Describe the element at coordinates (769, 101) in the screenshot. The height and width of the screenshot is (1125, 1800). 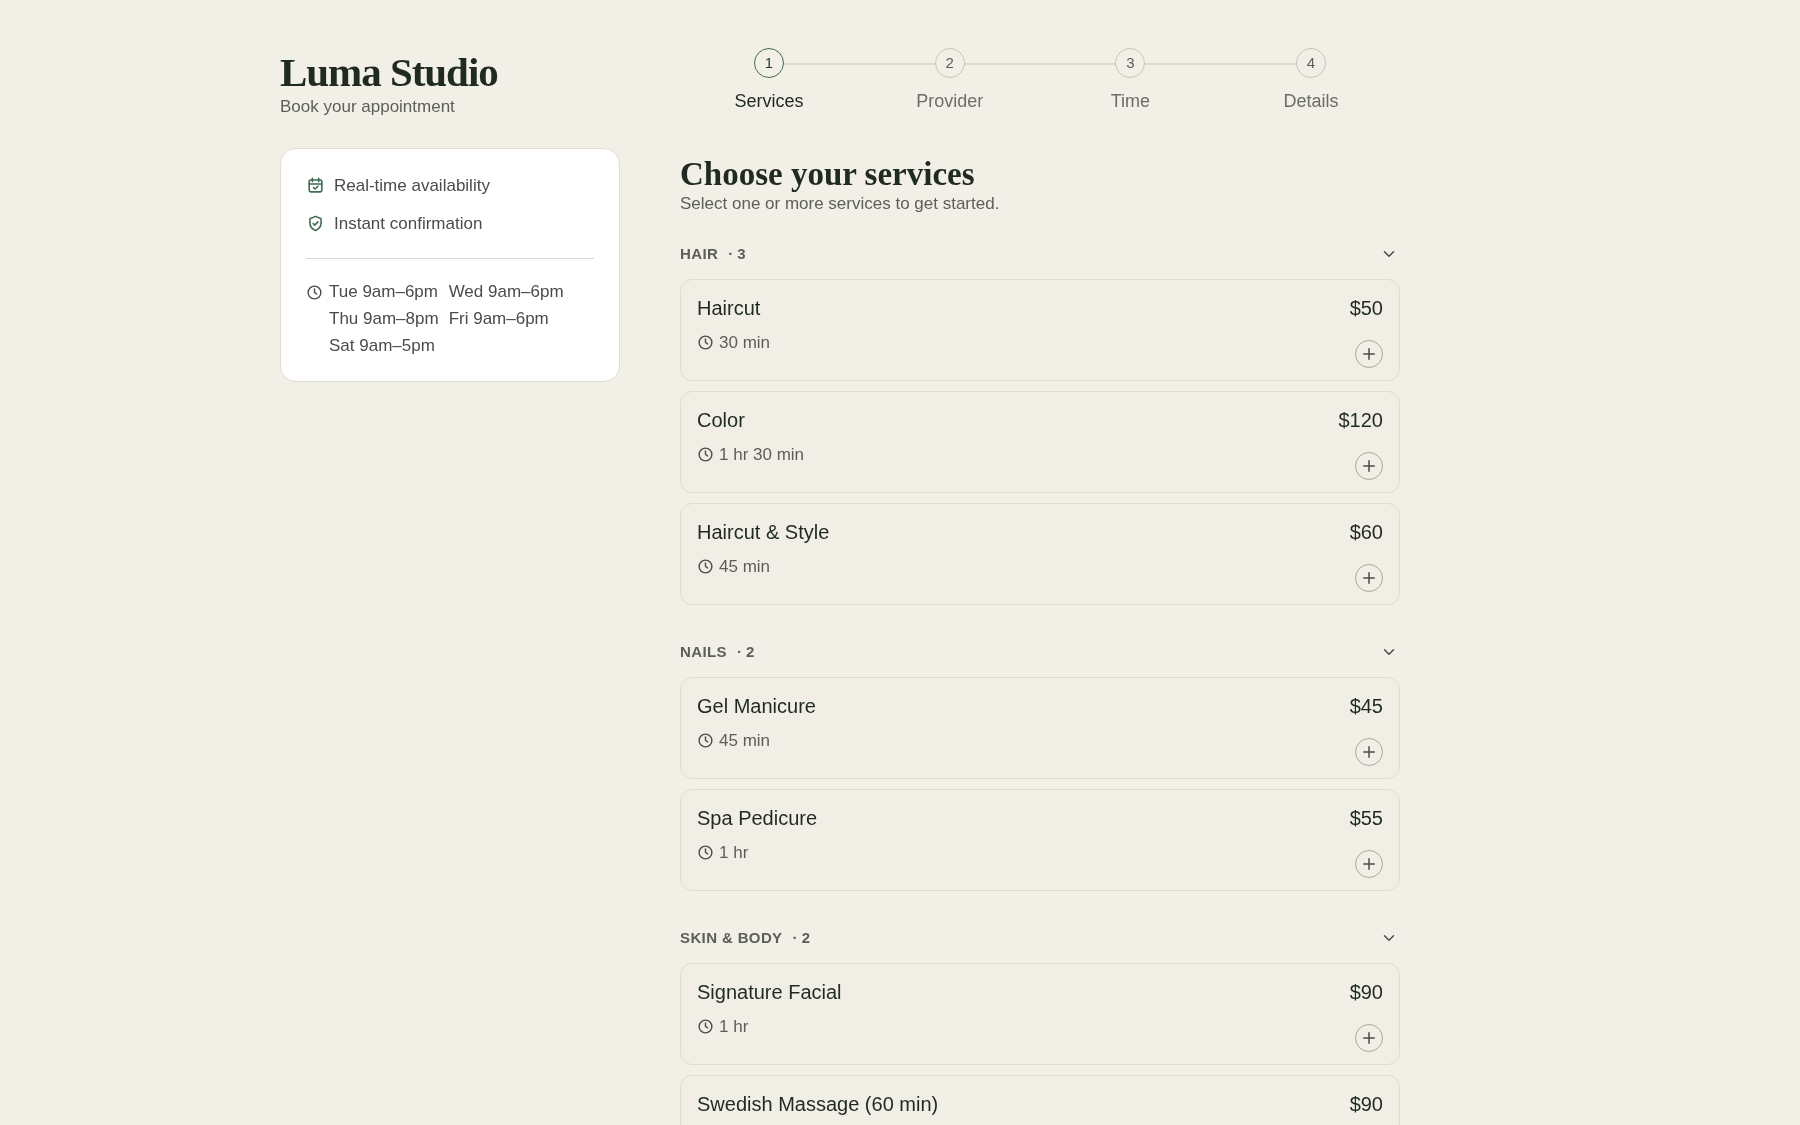
I see `step-label: Services` at that location.